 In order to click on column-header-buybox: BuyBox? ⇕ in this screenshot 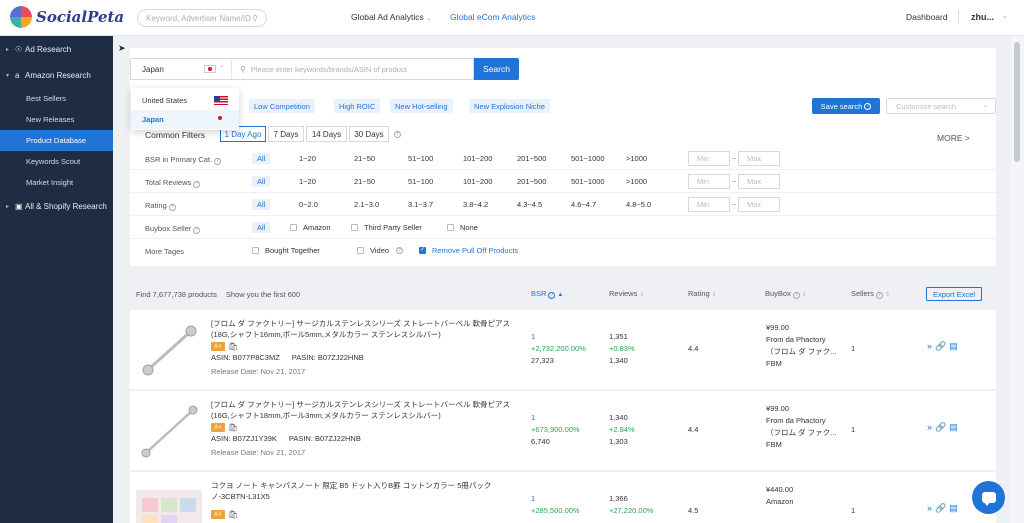, I will do `click(786, 294)`.